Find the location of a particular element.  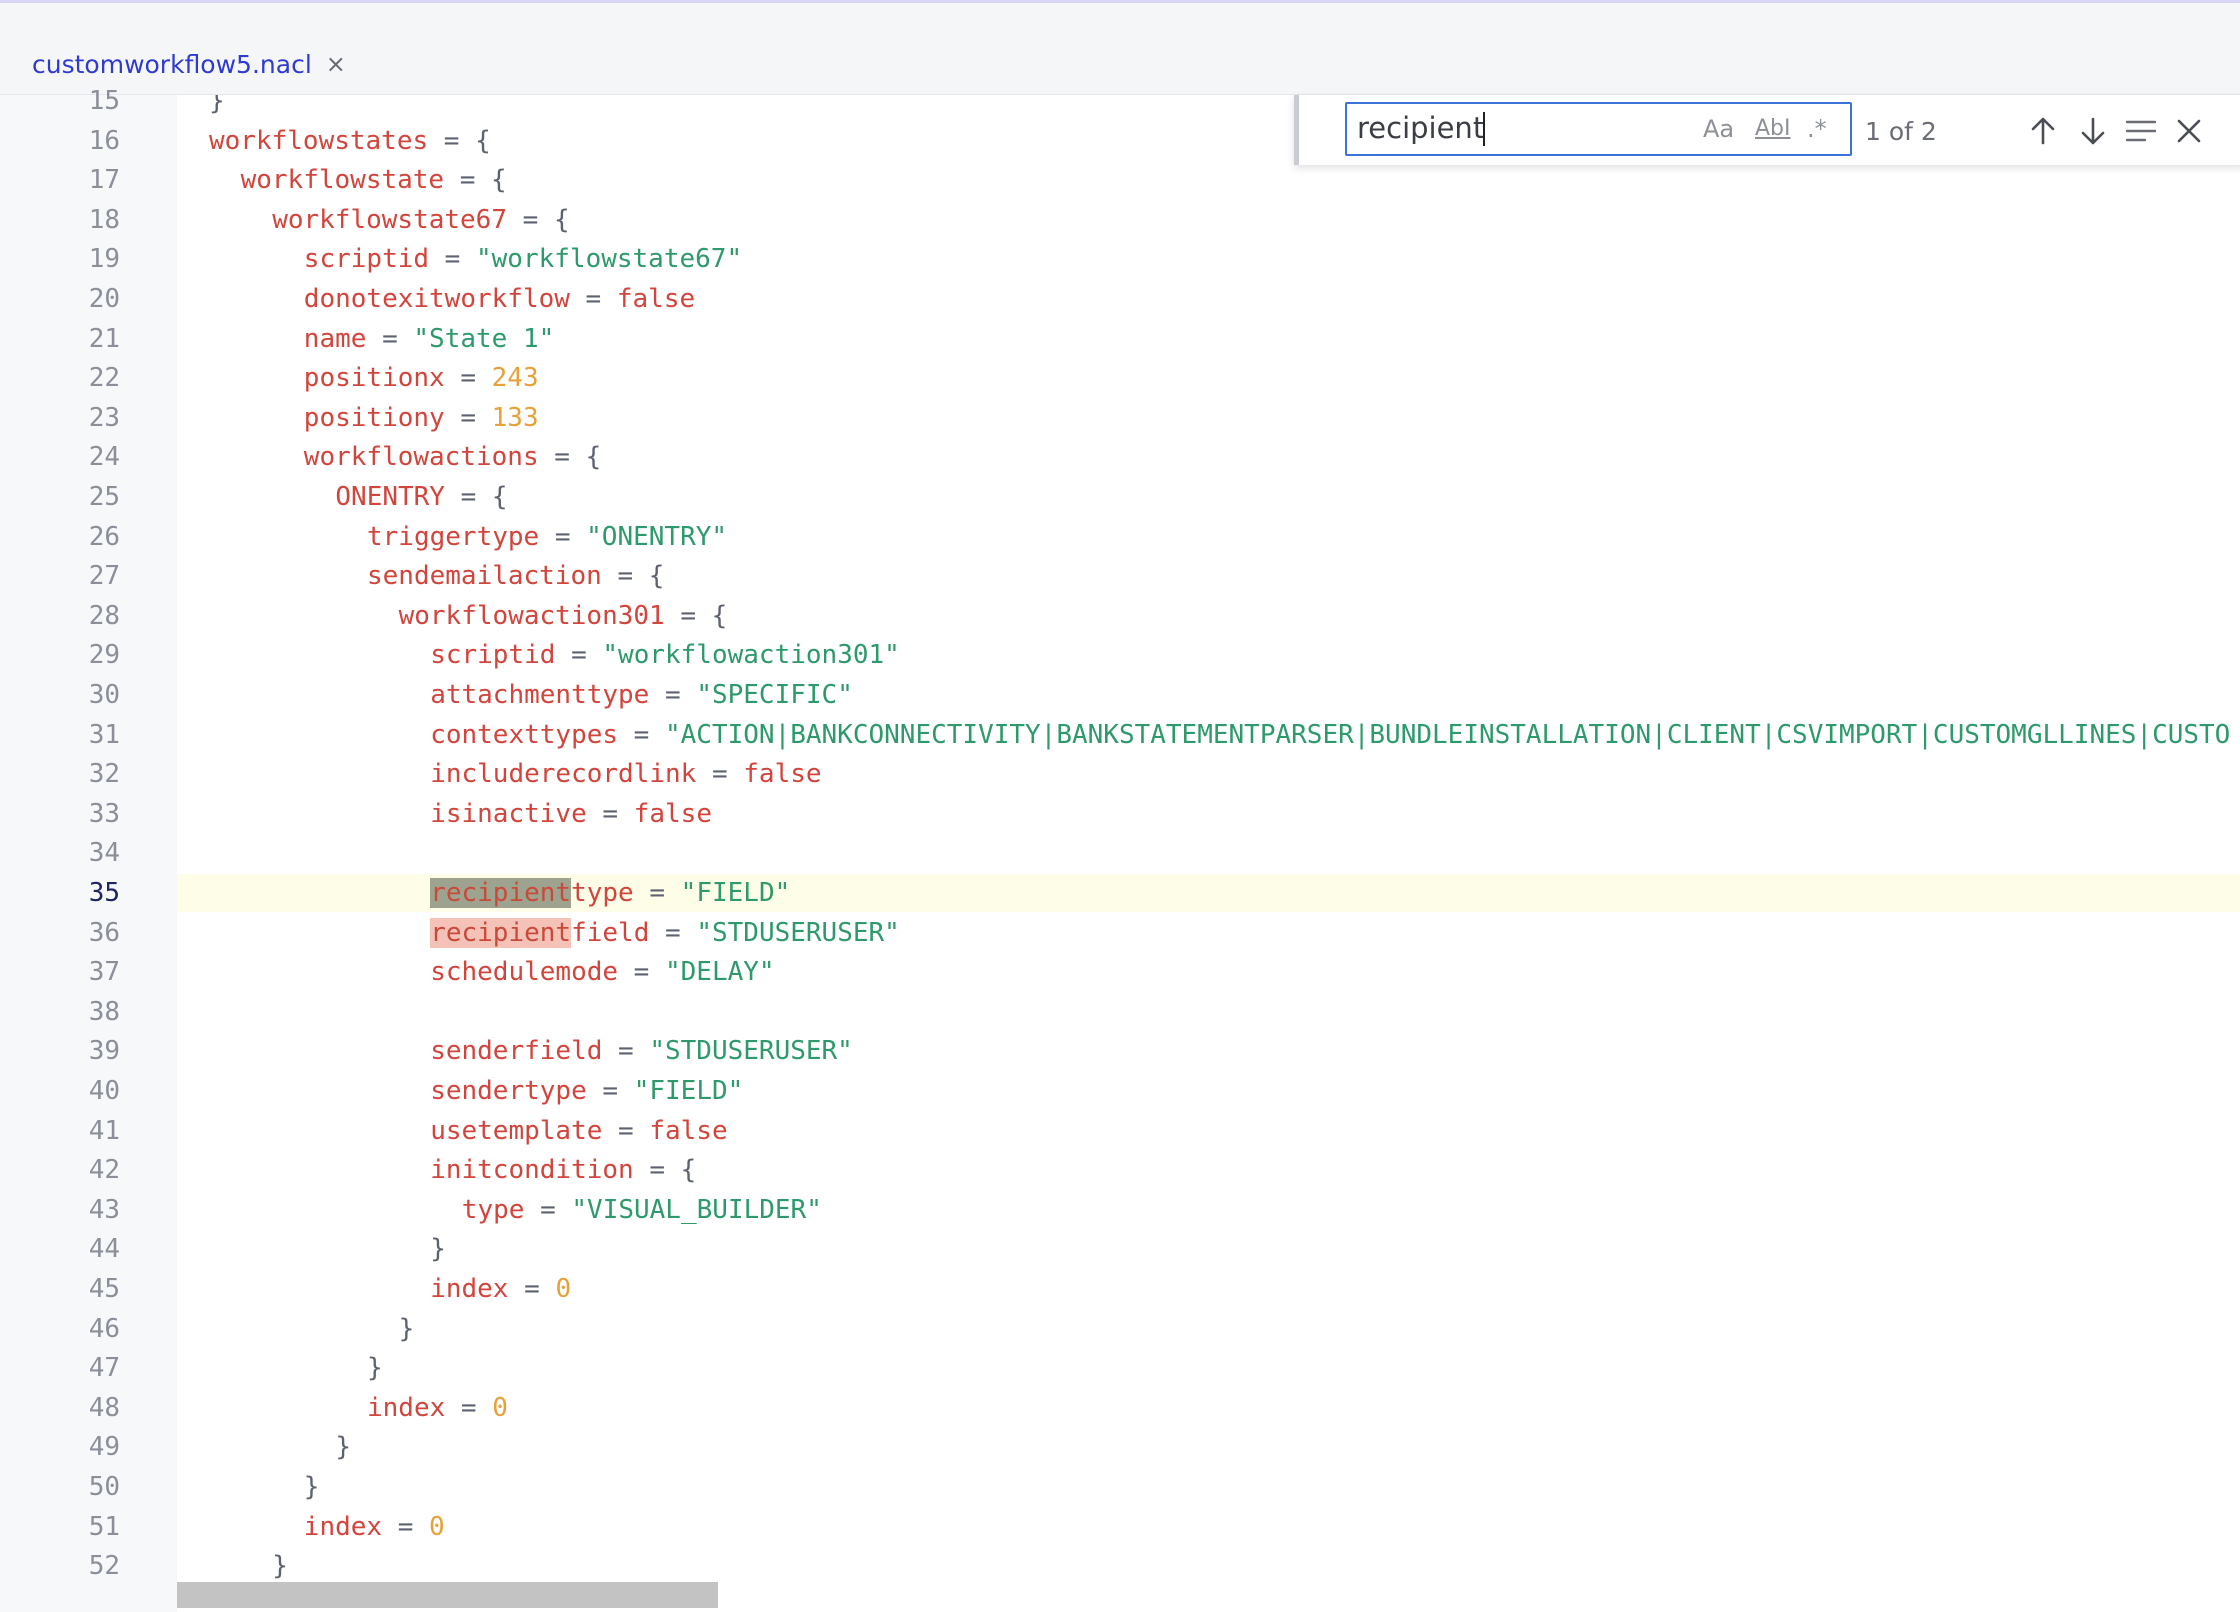

code-line: isinactive = false is located at coordinates (571, 814).